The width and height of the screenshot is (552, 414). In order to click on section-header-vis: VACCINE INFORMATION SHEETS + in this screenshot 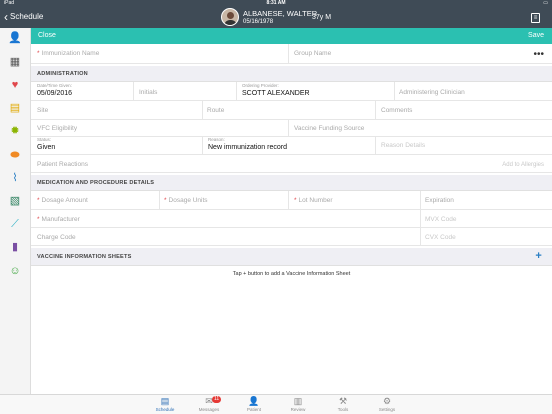, I will do `click(291, 257)`.